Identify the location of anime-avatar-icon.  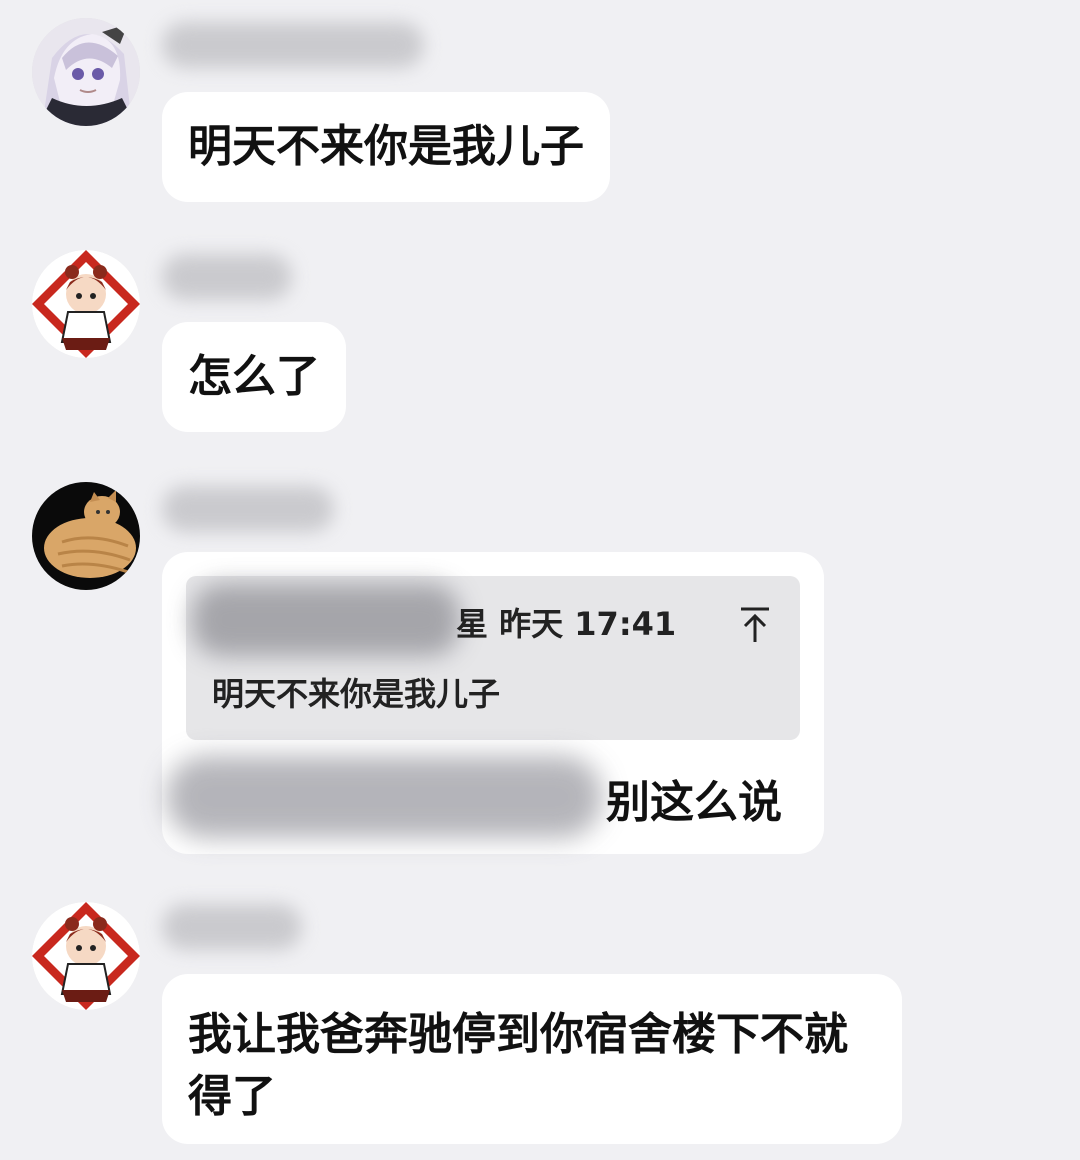
(86, 72).